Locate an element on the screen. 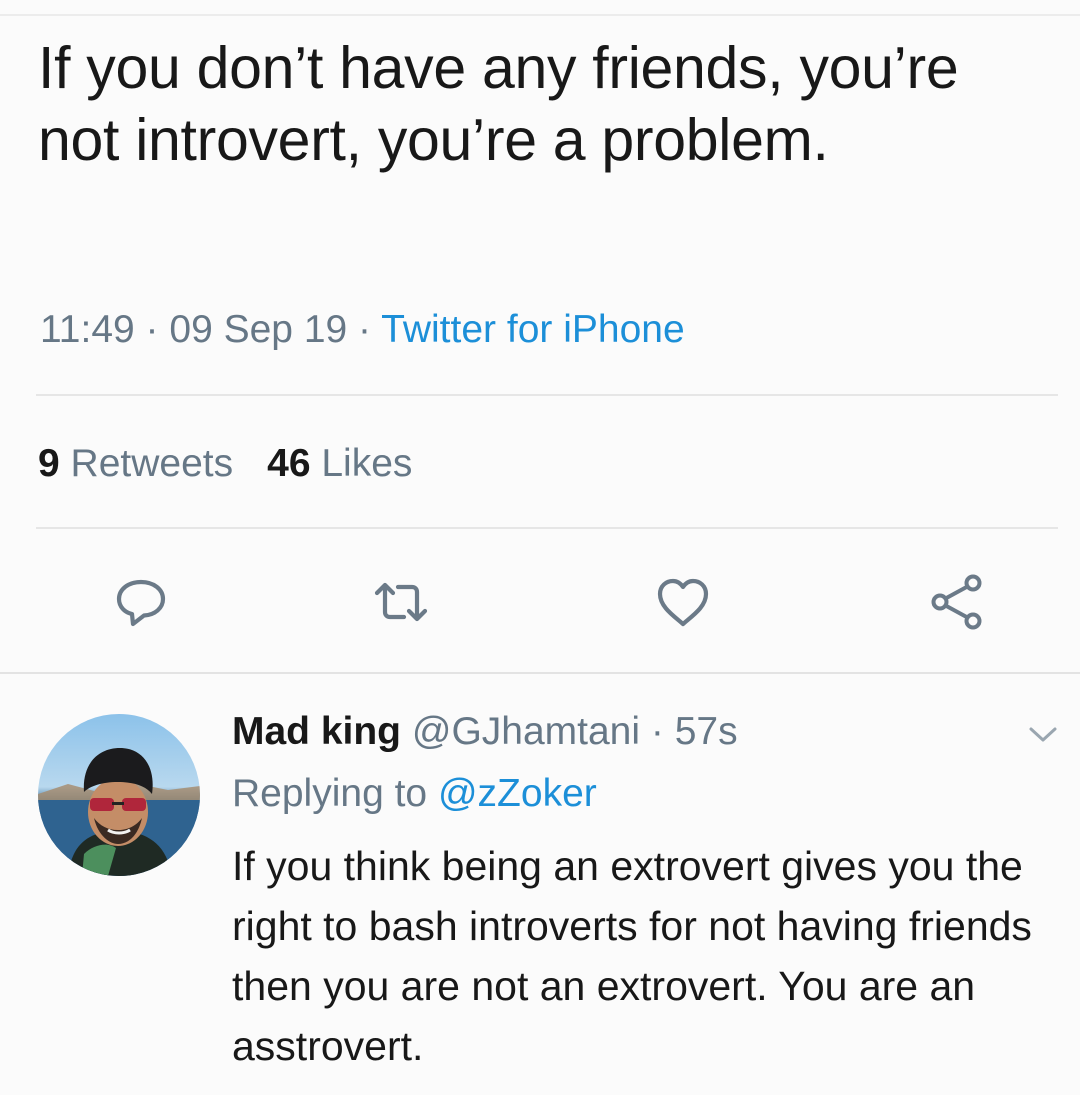  reply-button is located at coordinates (141, 602).